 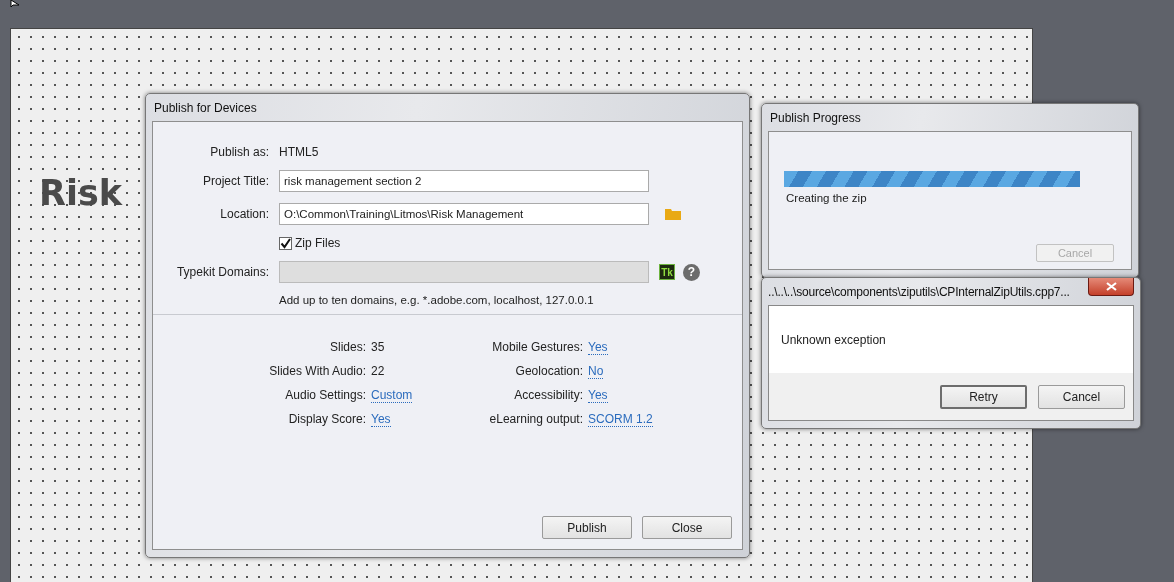 What do you see at coordinates (548, 371) in the screenshot?
I see `stat-label: Geolocation:` at bounding box center [548, 371].